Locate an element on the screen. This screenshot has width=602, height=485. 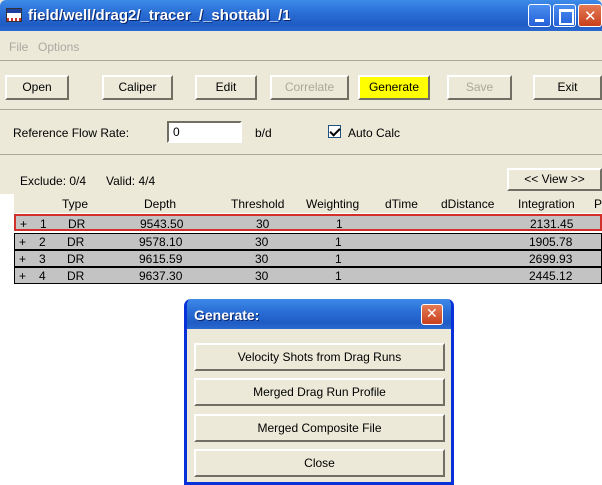
col-depth: Depth is located at coordinates (160, 204).